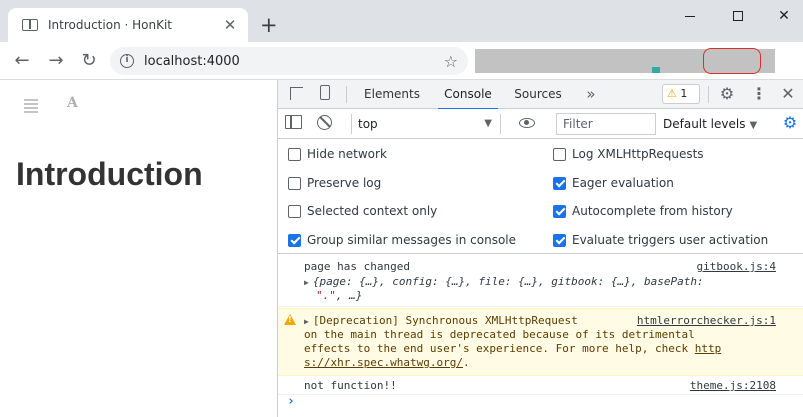 Image resolution: width=803 pixels, height=417 pixels. What do you see at coordinates (325, 94) in the screenshot?
I see `device-toolbar-icon` at bounding box center [325, 94].